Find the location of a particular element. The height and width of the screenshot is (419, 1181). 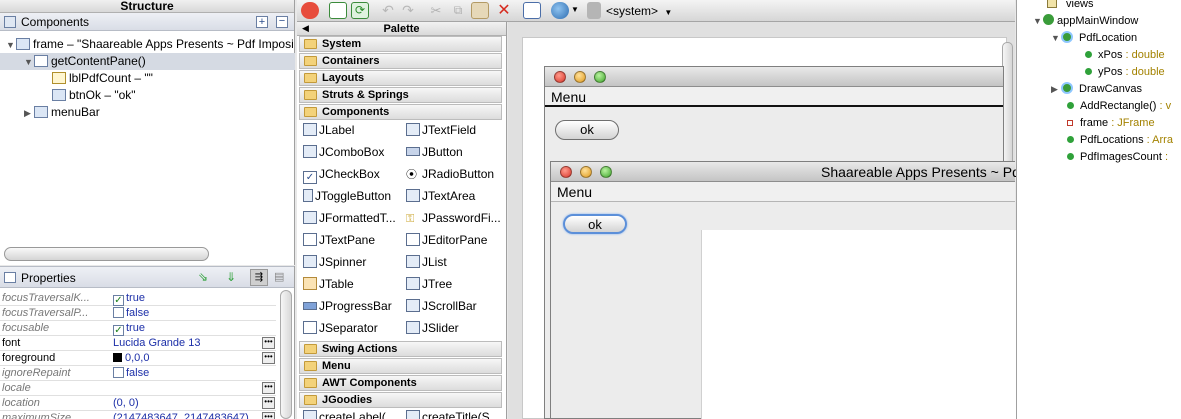

property-row: focusTraversalP... false is located at coordinates (138, 313).